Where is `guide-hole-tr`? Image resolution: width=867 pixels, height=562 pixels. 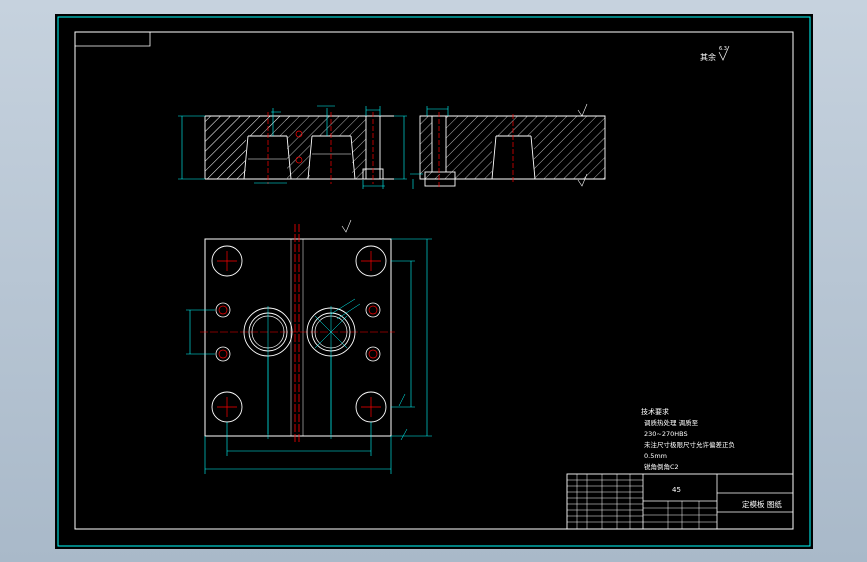
guide-hole-tr is located at coordinates (371, 261).